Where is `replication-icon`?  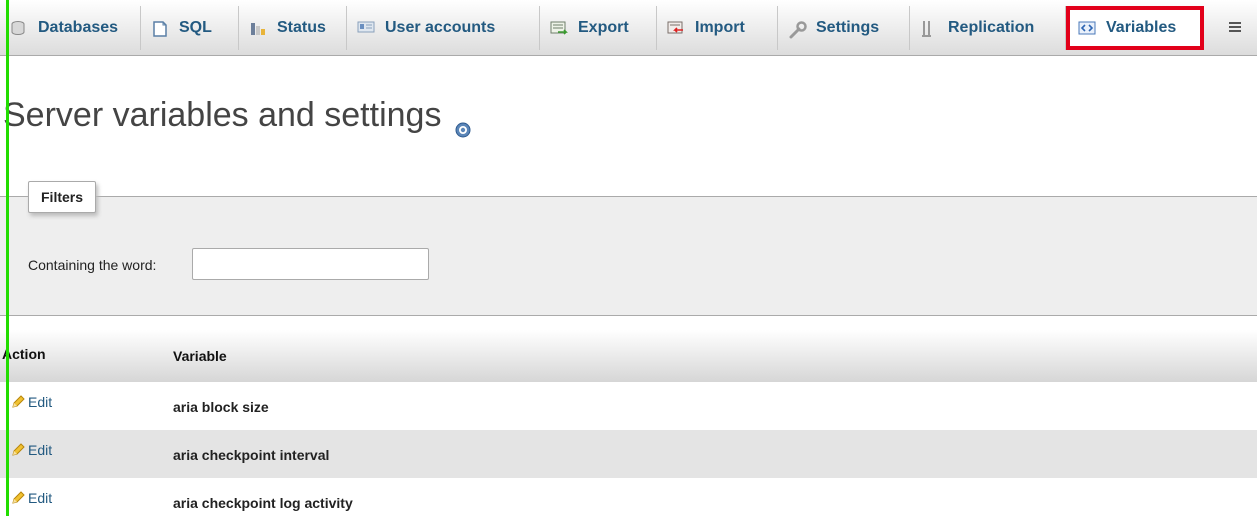 replication-icon is located at coordinates (929, 28).